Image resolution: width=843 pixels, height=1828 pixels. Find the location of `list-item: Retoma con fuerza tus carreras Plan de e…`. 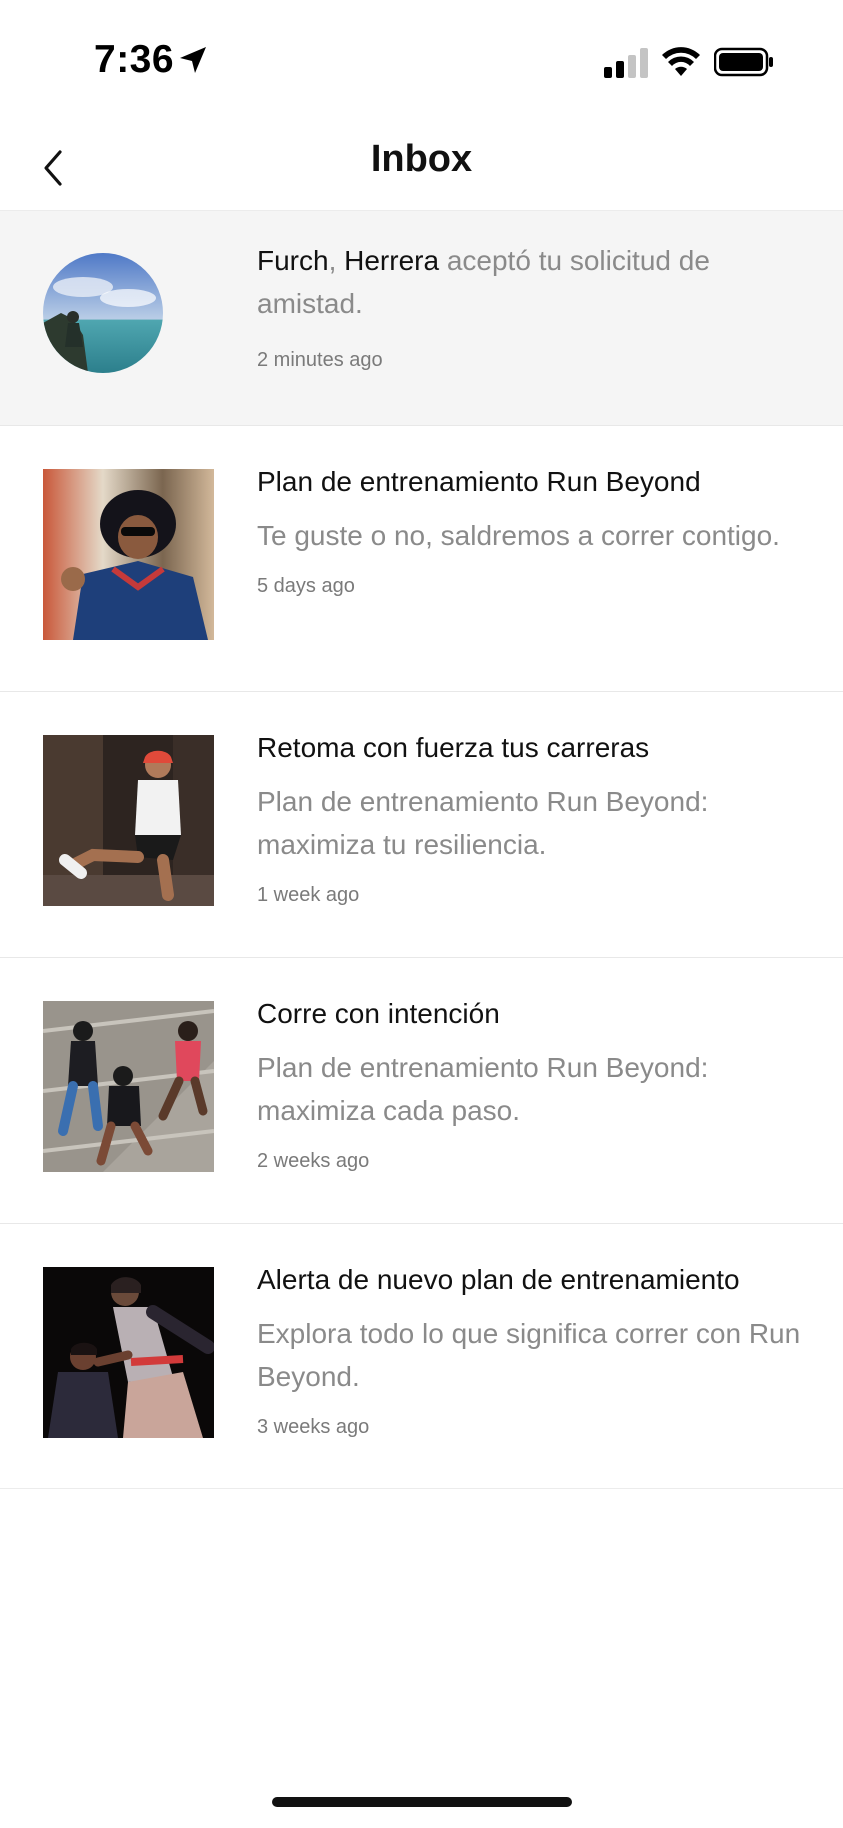

list-item: Retoma con fuerza tus carreras Plan de e… is located at coordinates (421, 824).